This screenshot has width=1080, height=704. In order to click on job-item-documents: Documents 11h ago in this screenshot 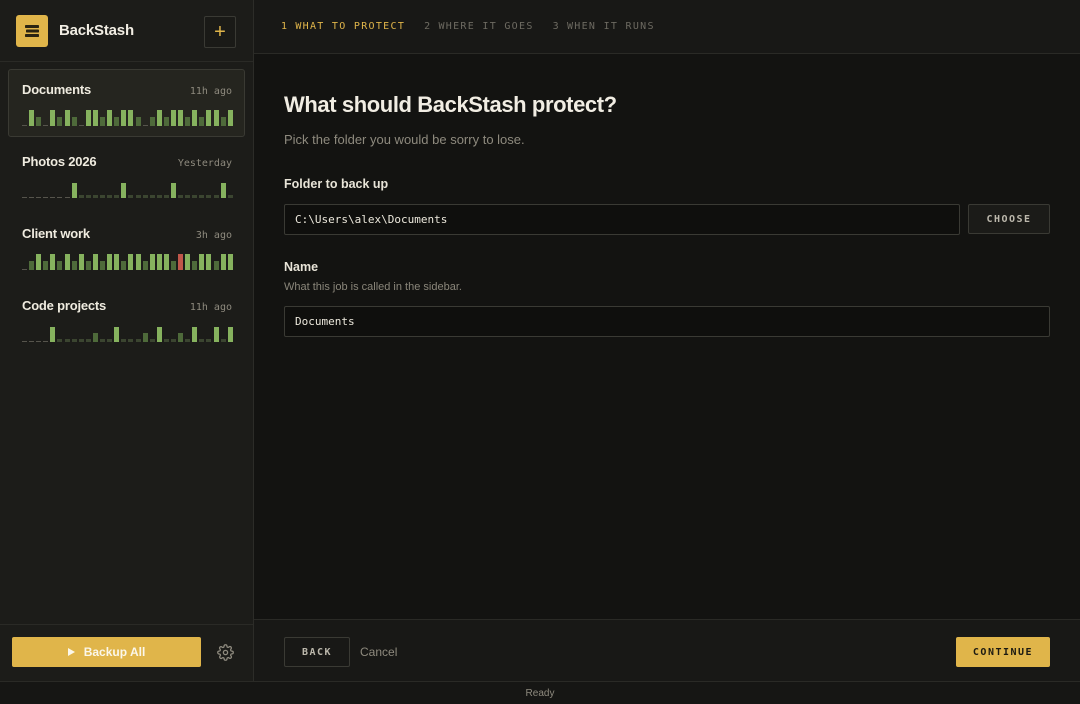, I will do `click(126, 103)`.